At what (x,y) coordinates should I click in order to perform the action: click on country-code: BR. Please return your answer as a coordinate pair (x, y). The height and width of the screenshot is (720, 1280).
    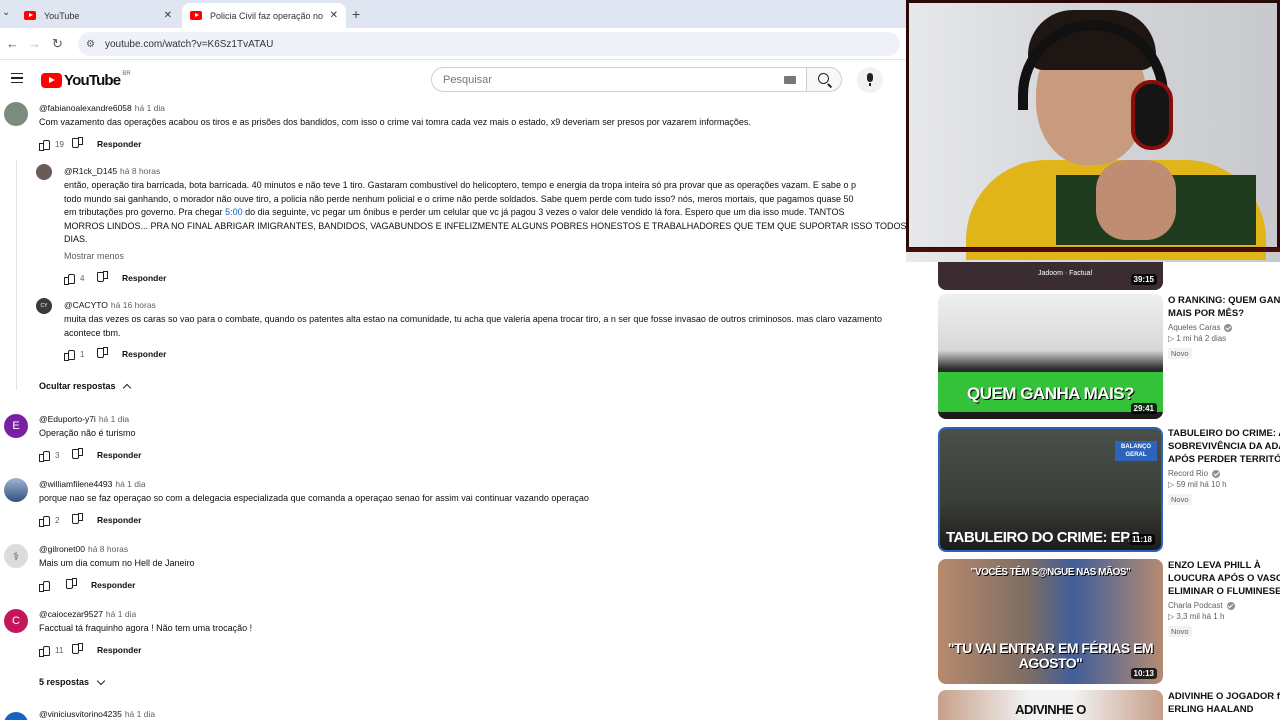
    Looking at the image, I should click on (126, 73).